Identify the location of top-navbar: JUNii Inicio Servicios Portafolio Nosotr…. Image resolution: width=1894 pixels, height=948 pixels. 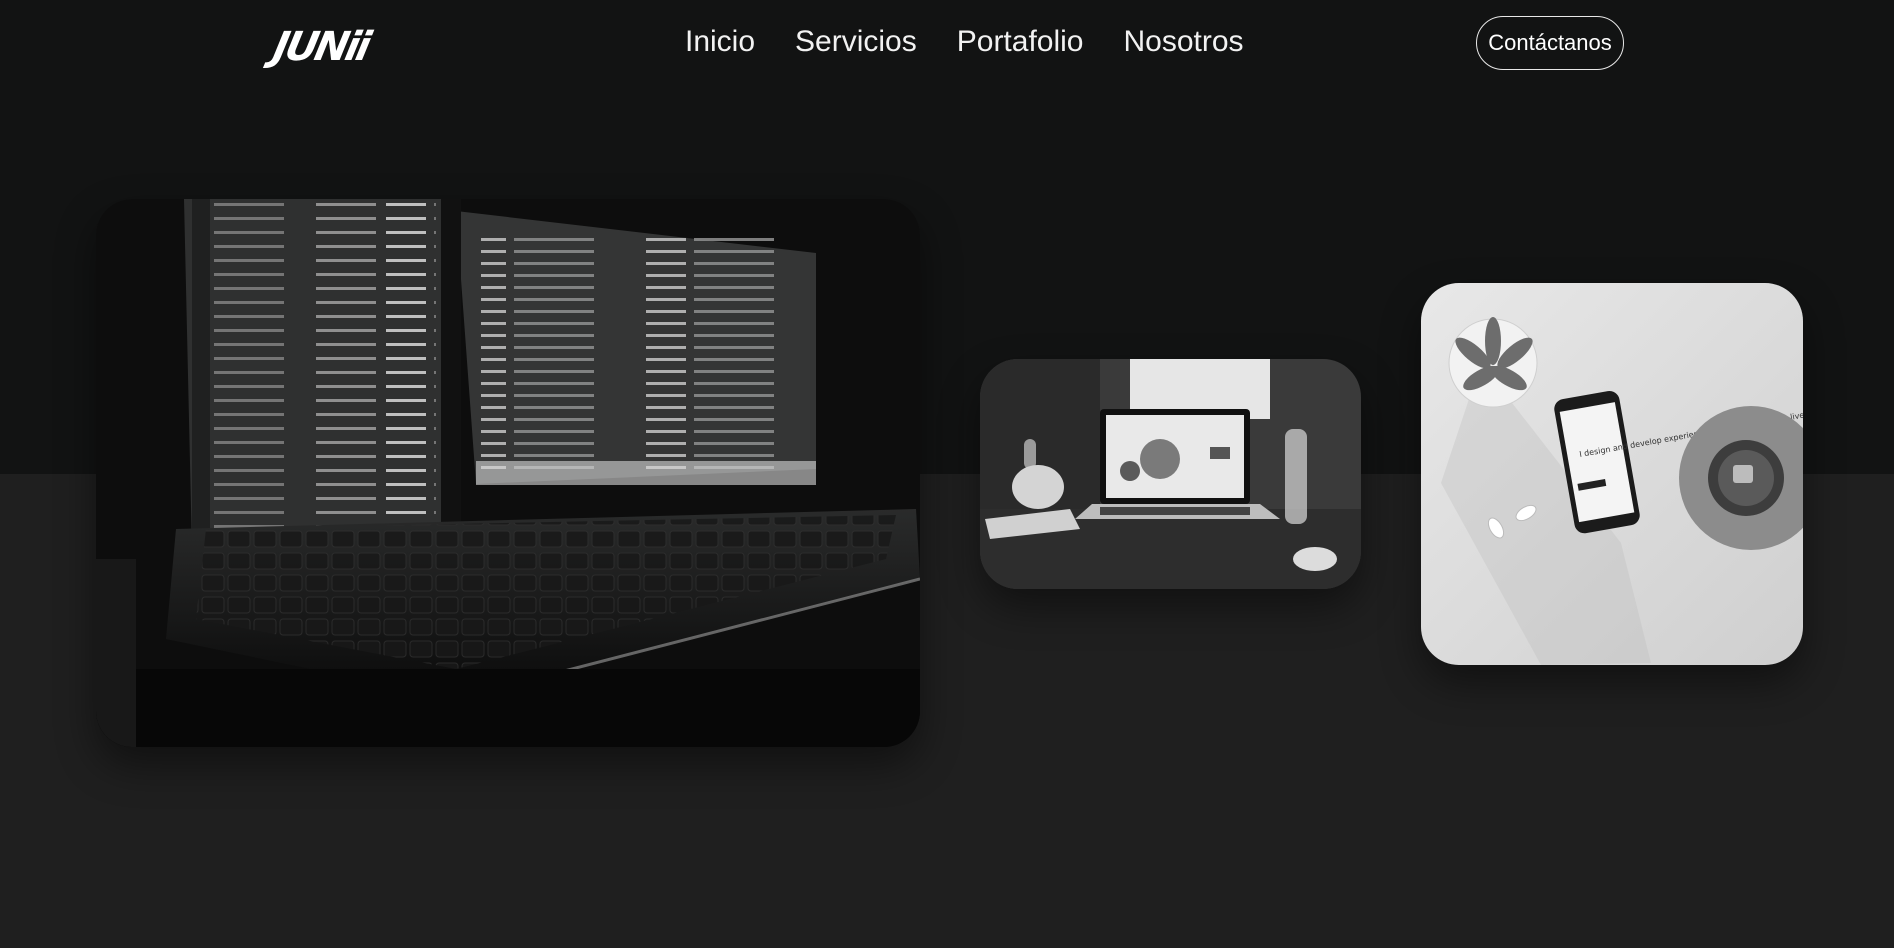
(947, 43).